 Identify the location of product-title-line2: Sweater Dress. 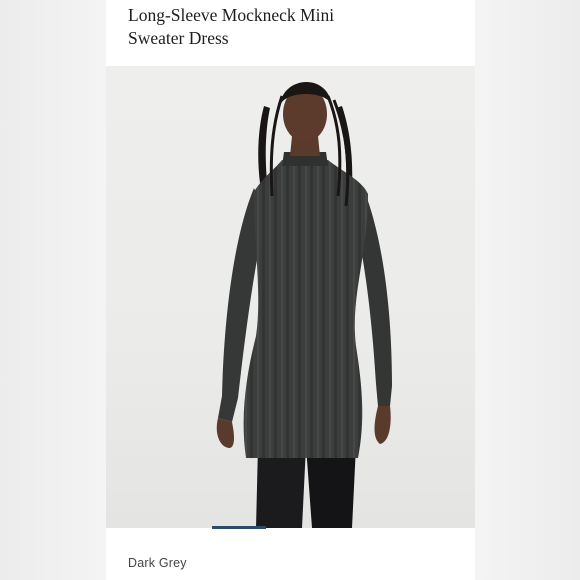
(178, 38).